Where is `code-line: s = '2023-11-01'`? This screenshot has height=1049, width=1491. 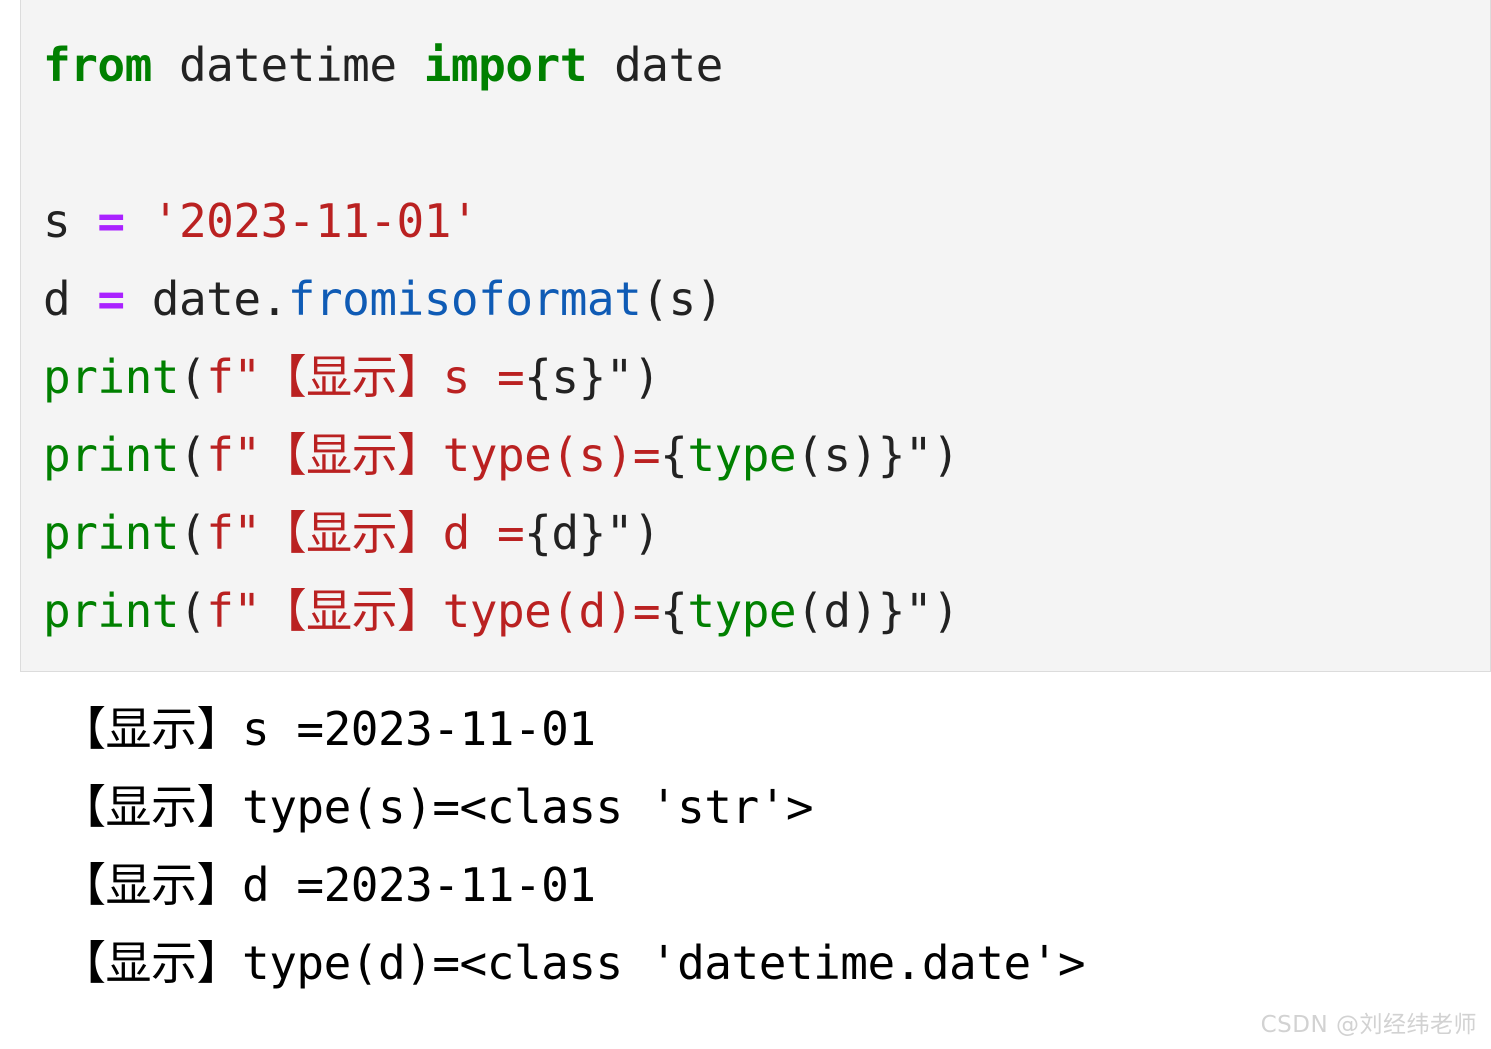 code-line: s = '2023-11-01' is located at coordinates (766, 221).